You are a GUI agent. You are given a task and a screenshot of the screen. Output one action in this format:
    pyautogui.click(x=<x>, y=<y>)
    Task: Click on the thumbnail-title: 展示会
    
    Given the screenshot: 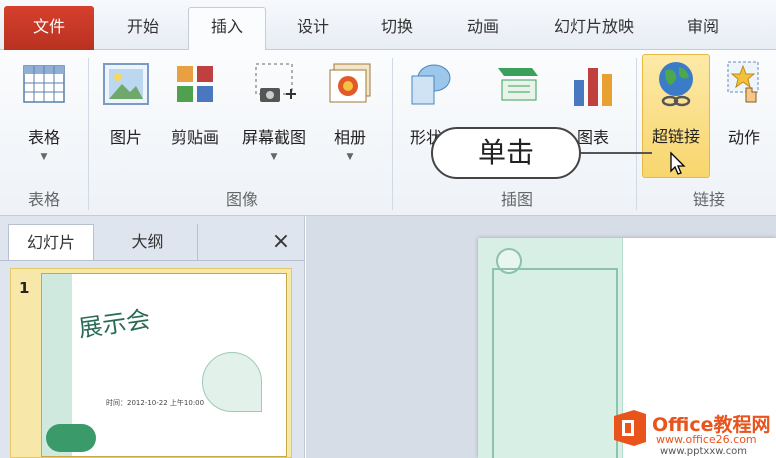 What is the action you would take?
    pyautogui.click(x=114, y=324)
    